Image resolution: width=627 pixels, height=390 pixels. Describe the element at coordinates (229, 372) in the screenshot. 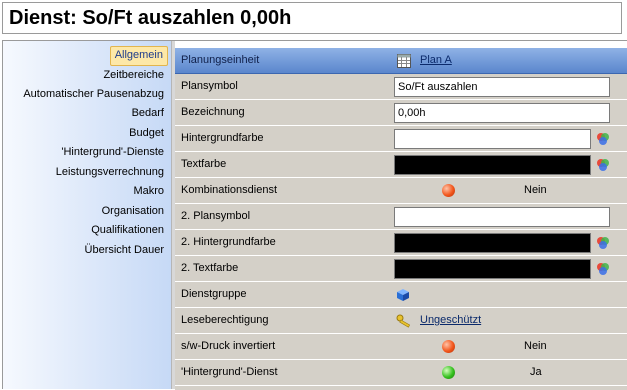

I see `label-hintergrund-dienst: 'Hintergrund'-Dienst` at that location.